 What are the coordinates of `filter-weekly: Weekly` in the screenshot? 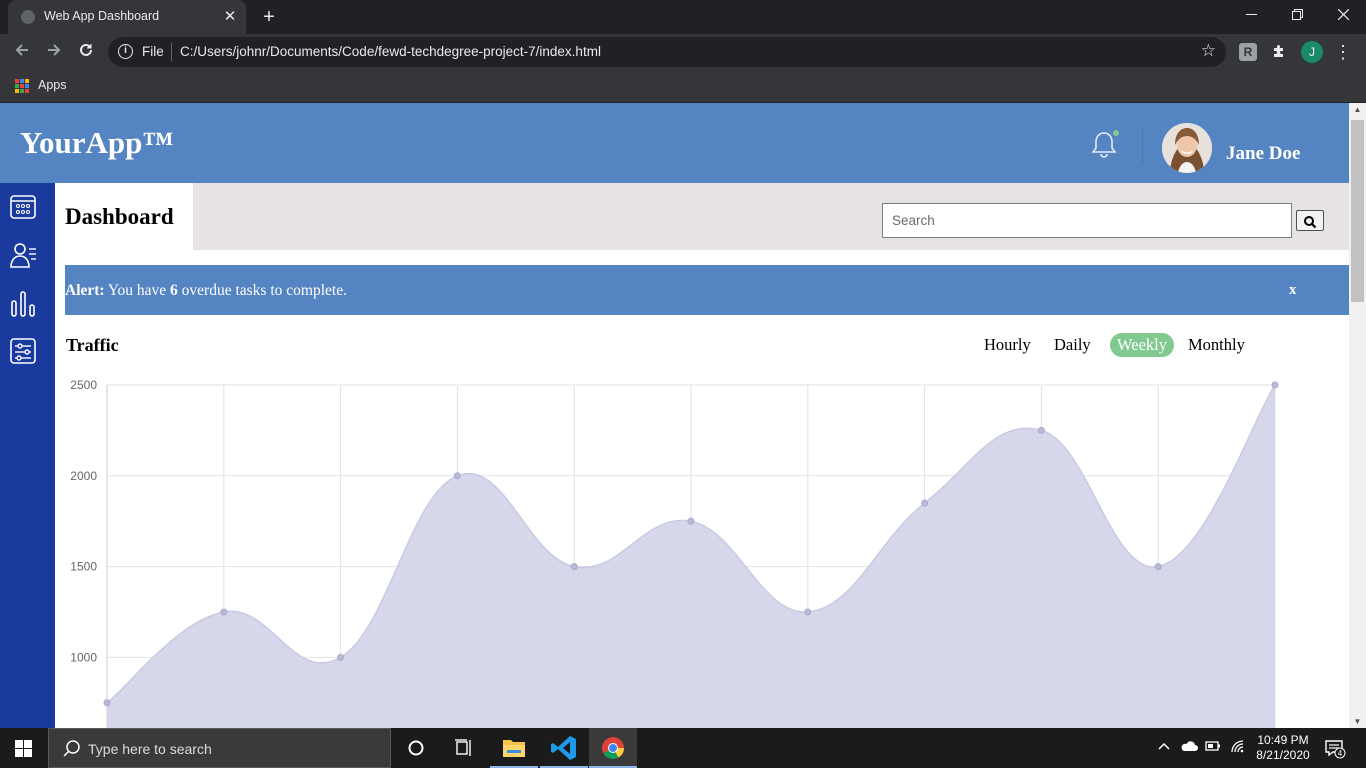 It's located at (1142, 345).